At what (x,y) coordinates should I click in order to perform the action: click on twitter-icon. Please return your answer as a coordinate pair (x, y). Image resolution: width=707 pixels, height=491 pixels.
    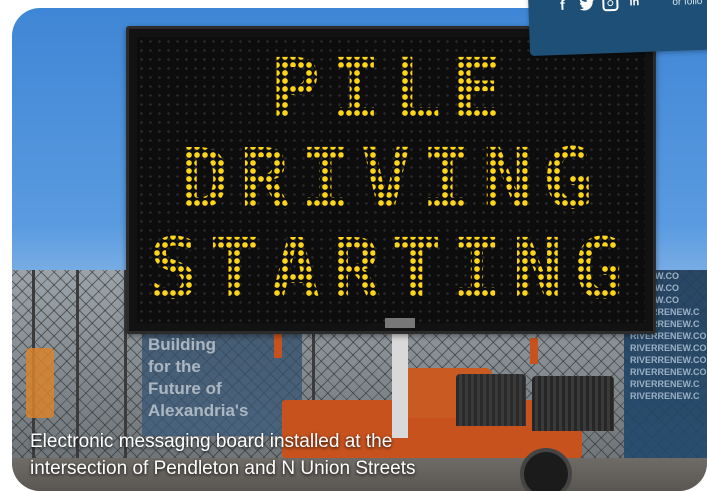
    Looking at the image, I should click on (586, 6).